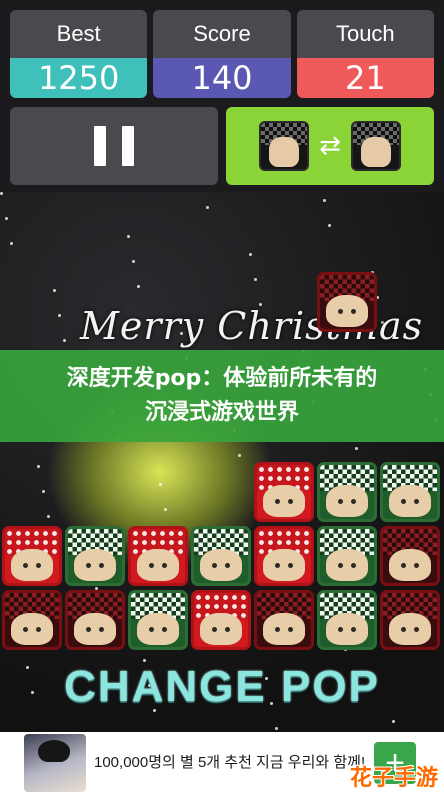 This screenshot has width=444, height=794. What do you see at coordinates (365, 34) in the screenshot?
I see `touch-label: Touch` at bounding box center [365, 34].